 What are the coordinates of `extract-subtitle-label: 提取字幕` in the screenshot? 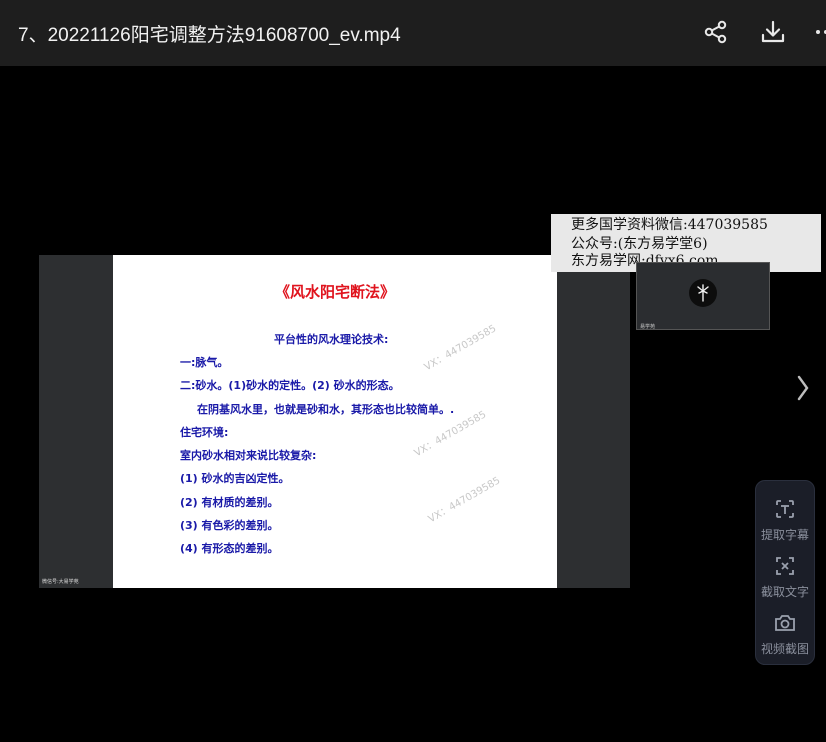 It's located at (784, 535).